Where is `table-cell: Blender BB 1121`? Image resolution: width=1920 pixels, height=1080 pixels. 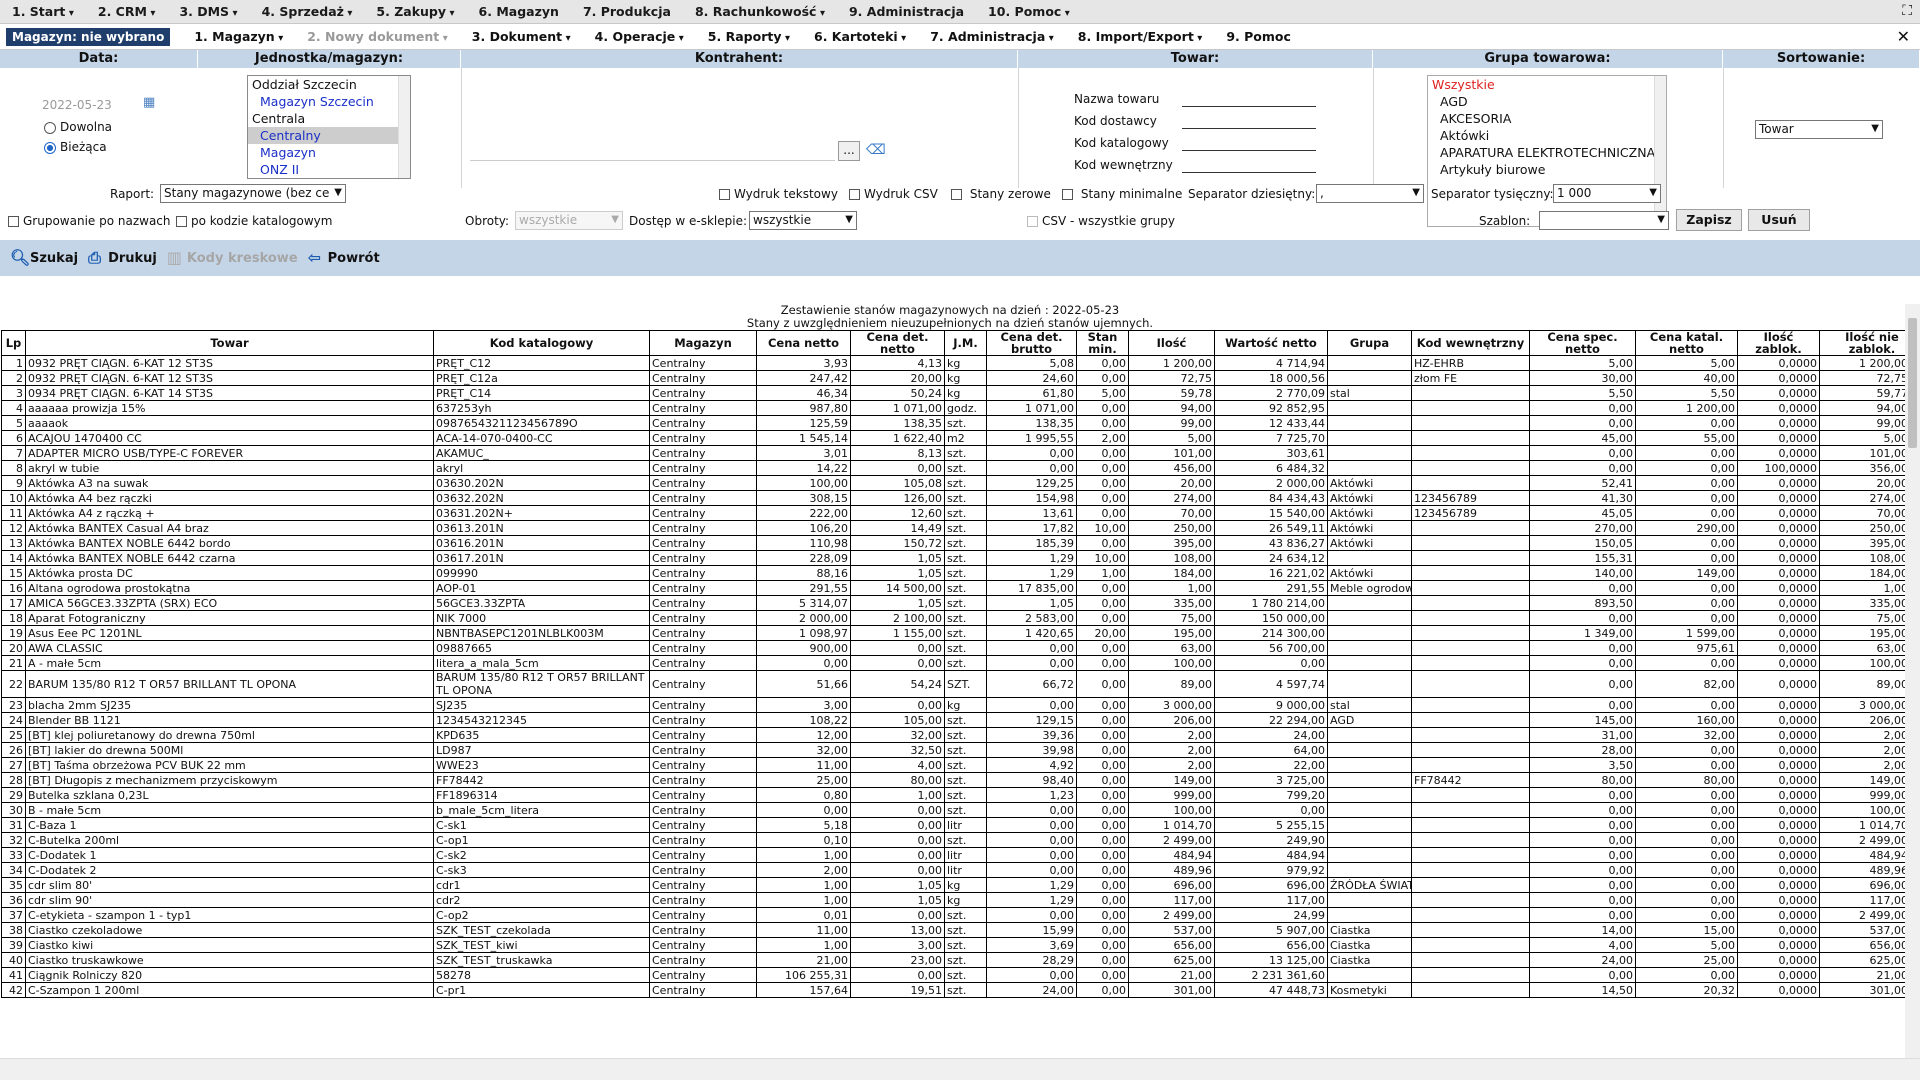 table-cell: Blender BB 1121 is located at coordinates (229, 720).